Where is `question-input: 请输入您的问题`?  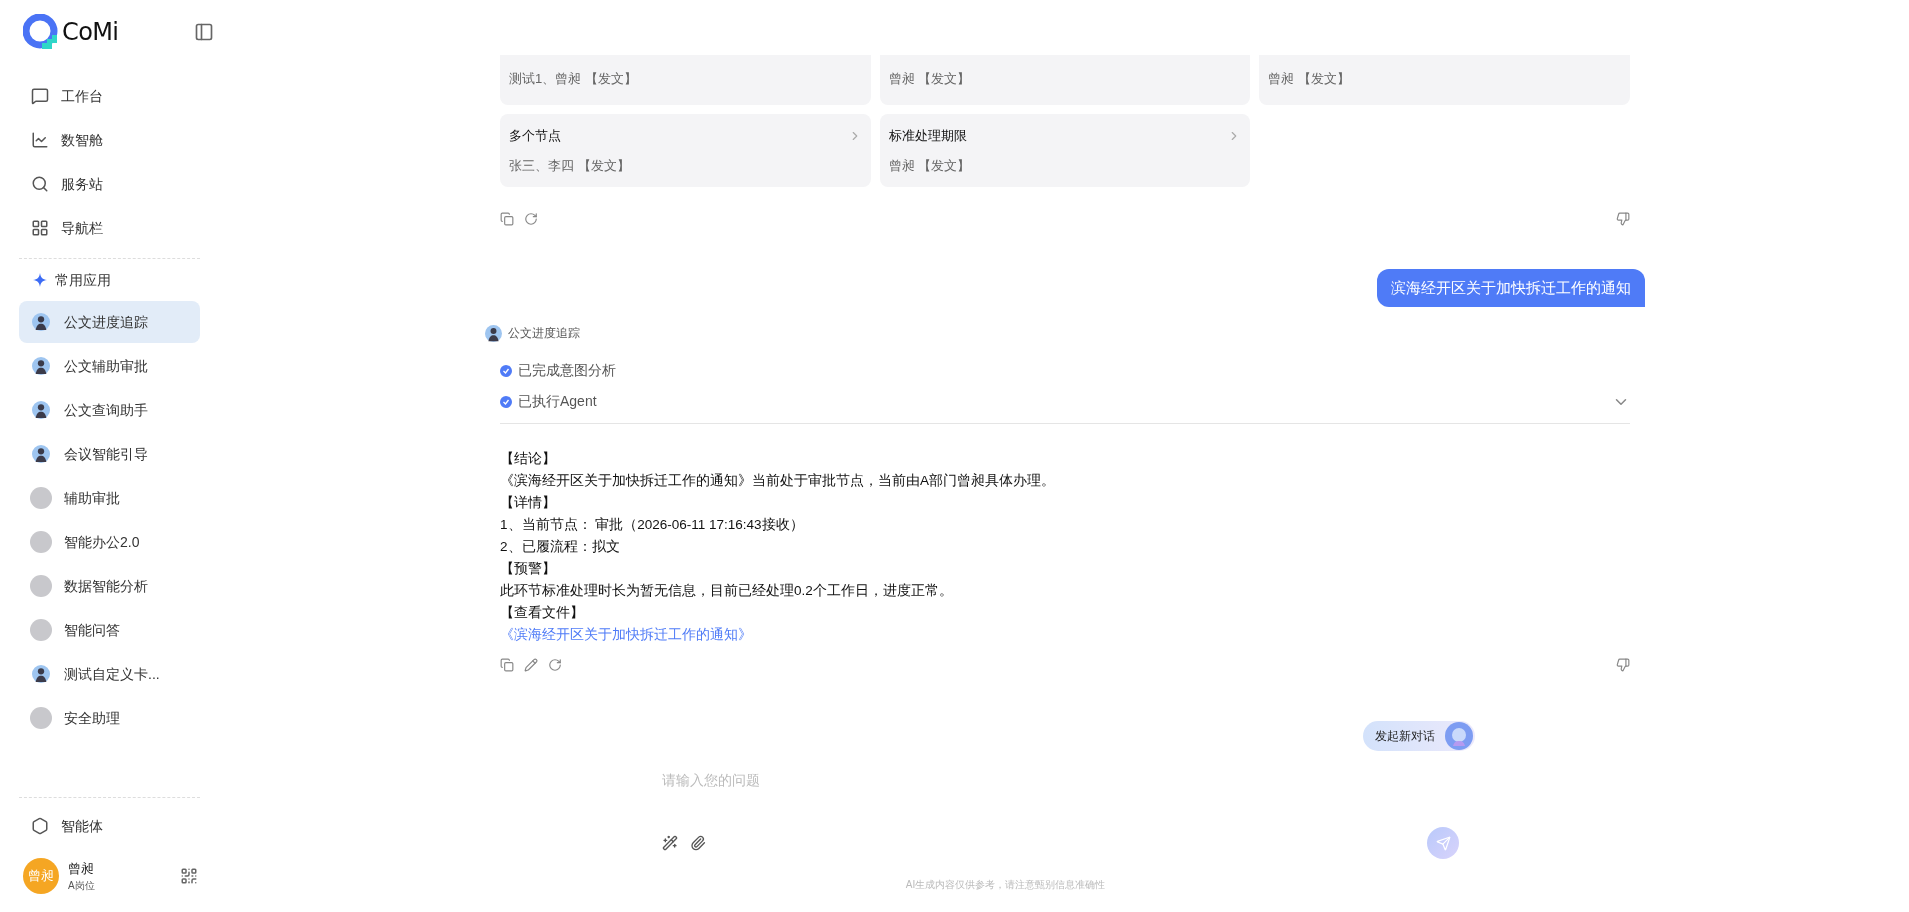 question-input: 请输入您的问题 is located at coordinates (1055, 780).